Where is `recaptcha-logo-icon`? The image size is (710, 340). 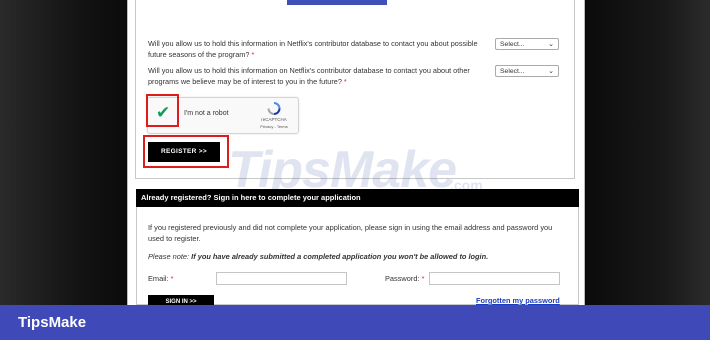
recaptcha-logo-icon is located at coordinates (274, 108).